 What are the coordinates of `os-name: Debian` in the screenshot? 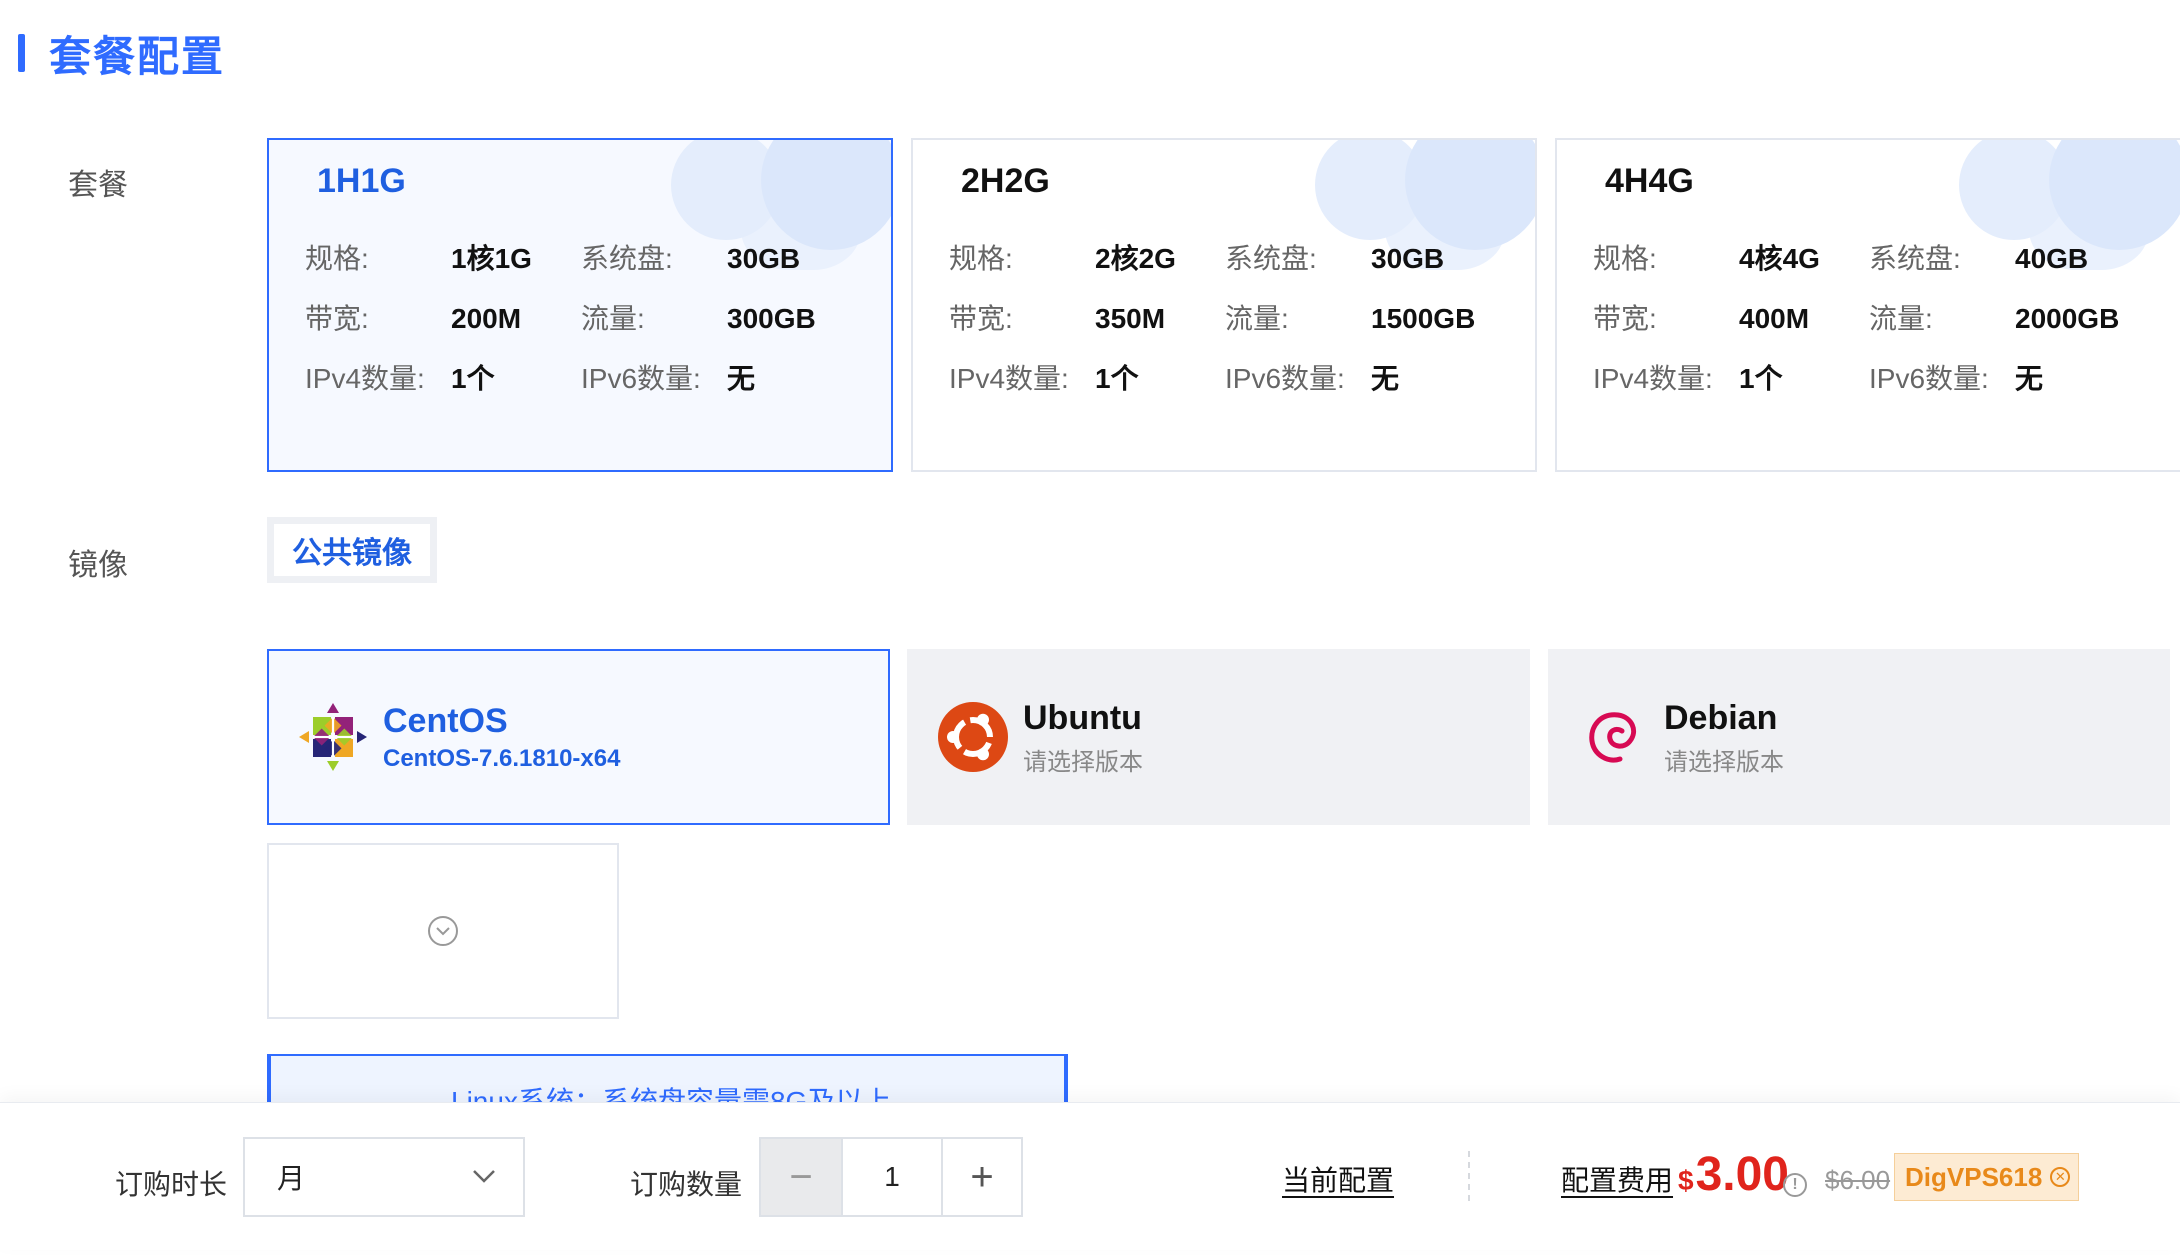 It's located at (1721, 717).